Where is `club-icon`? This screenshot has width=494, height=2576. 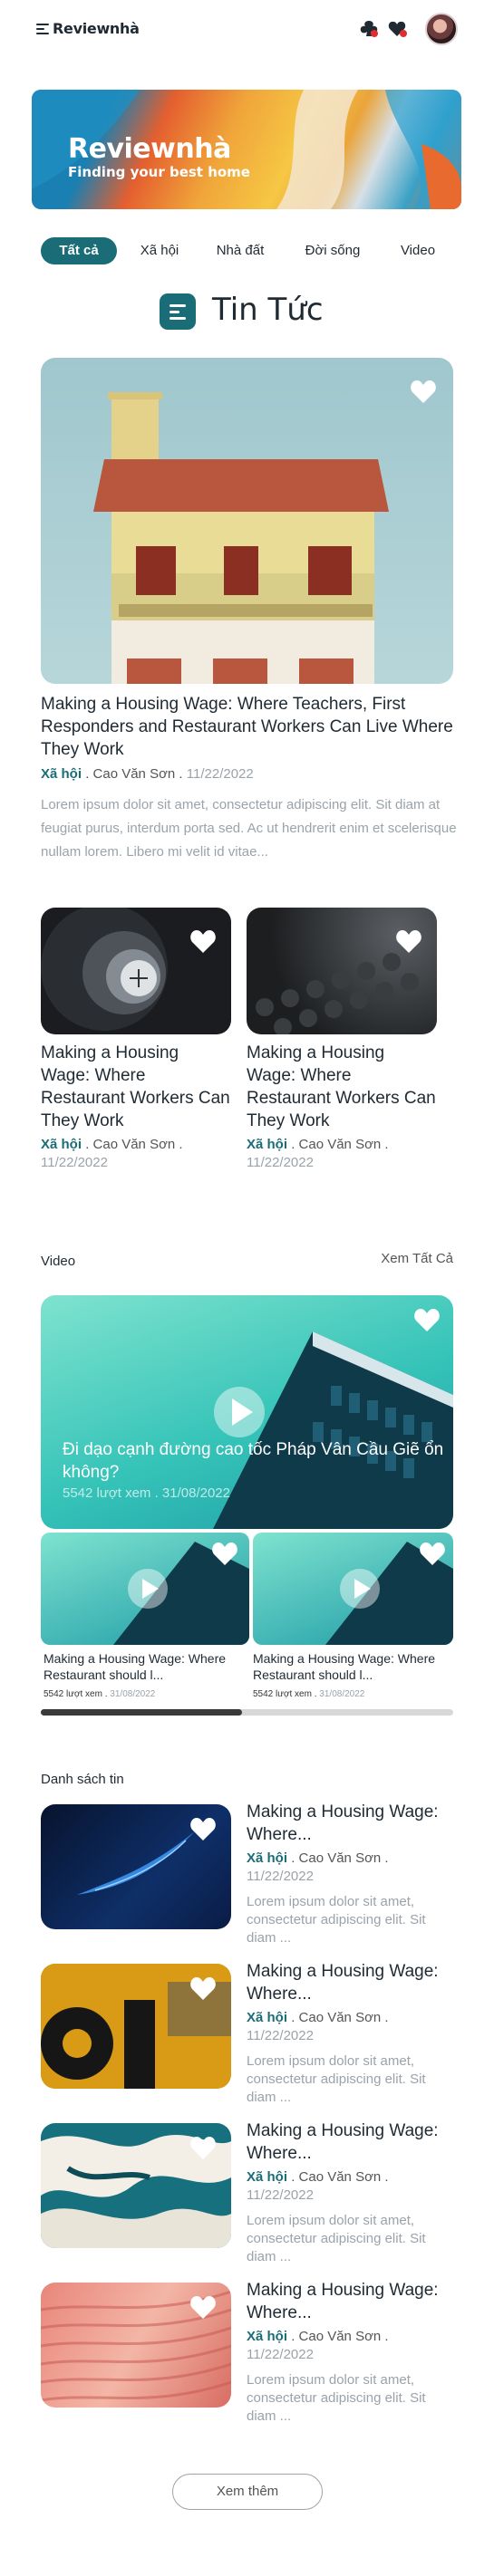 club-icon is located at coordinates (369, 29).